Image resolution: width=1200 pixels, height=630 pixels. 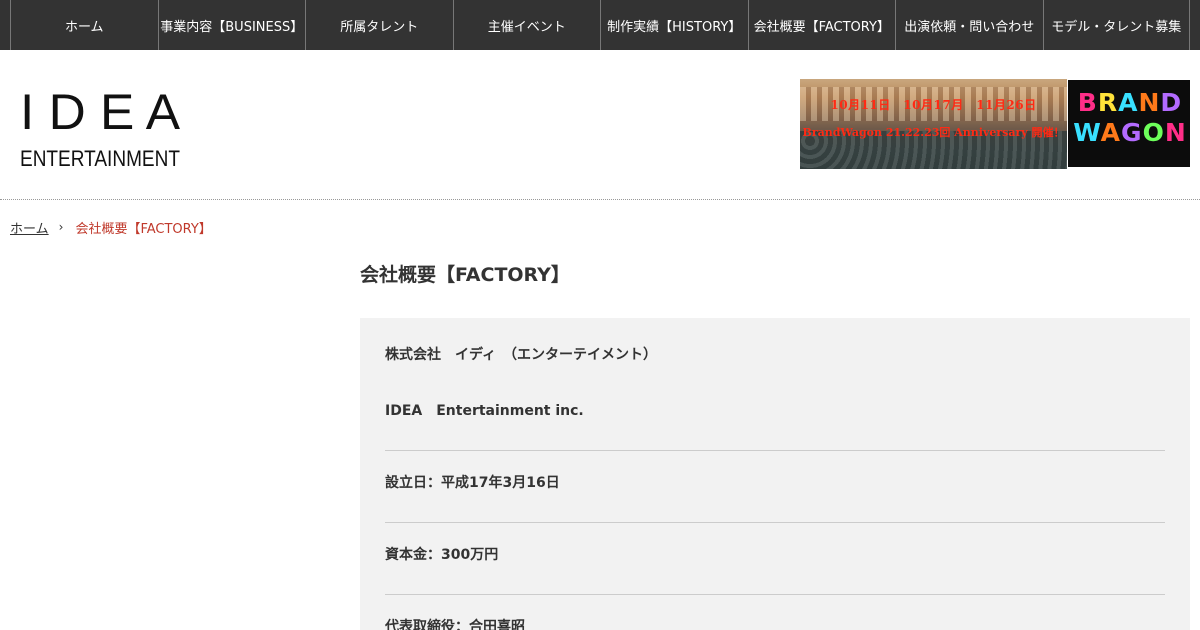 I want to click on brand-logo-letter: G, so click(x=1132, y=132).